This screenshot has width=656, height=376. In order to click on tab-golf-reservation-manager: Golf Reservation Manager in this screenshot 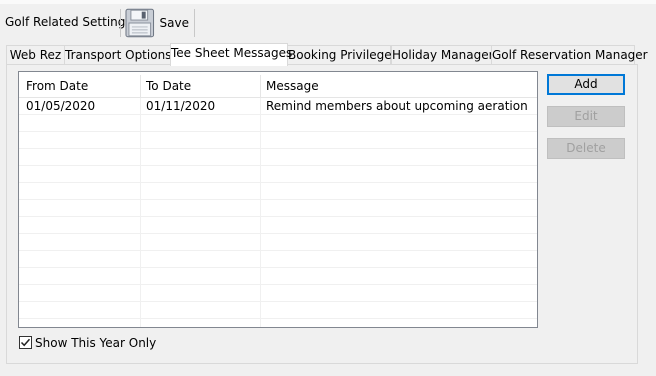, I will do `click(569, 55)`.